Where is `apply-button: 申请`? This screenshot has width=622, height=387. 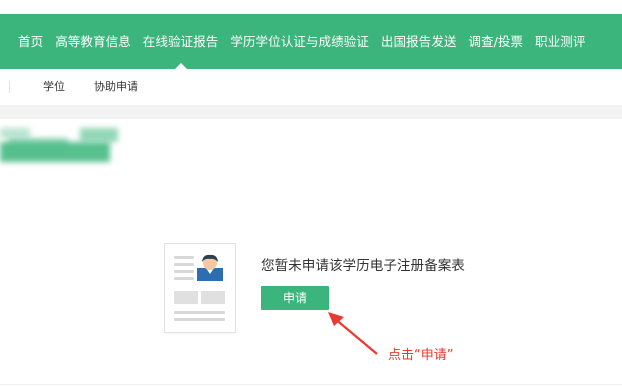 apply-button: 申请 is located at coordinates (295, 298).